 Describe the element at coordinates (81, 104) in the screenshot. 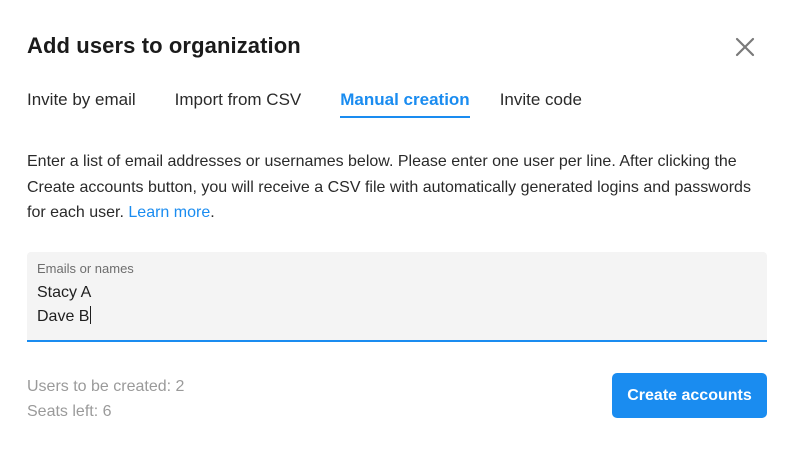

I see `tab-invite-by-email: Invite by email` at that location.